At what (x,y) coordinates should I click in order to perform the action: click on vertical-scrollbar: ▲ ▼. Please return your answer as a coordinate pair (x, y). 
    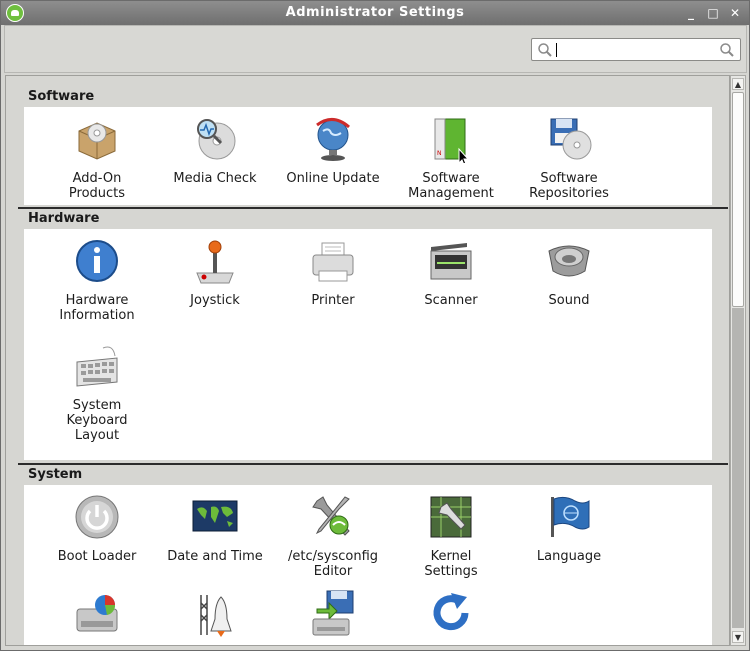
    Looking at the image, I should click on (738, 360).